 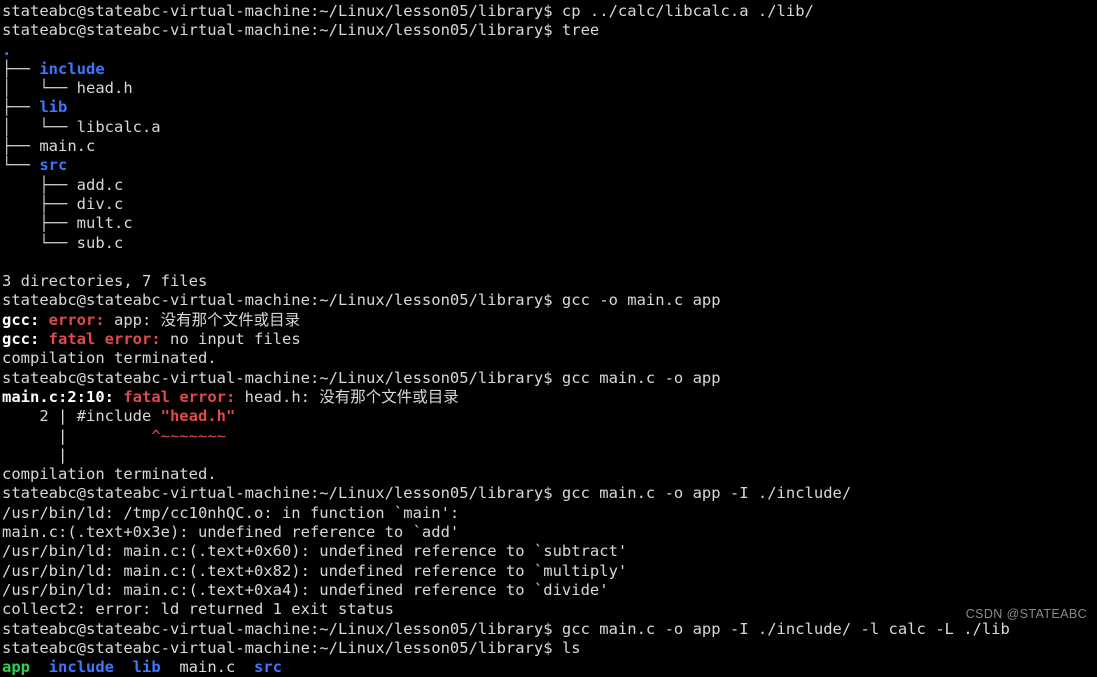 I want to click on tree-entry: └── src, so click(x=35, y=165).